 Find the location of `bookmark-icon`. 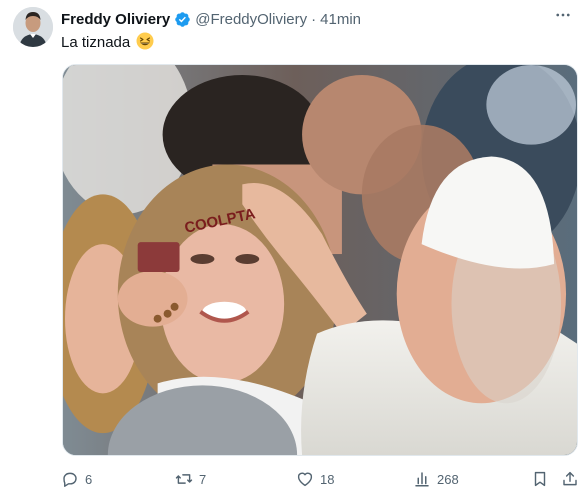

bookmark-icon is located at coordinates (540, 479).